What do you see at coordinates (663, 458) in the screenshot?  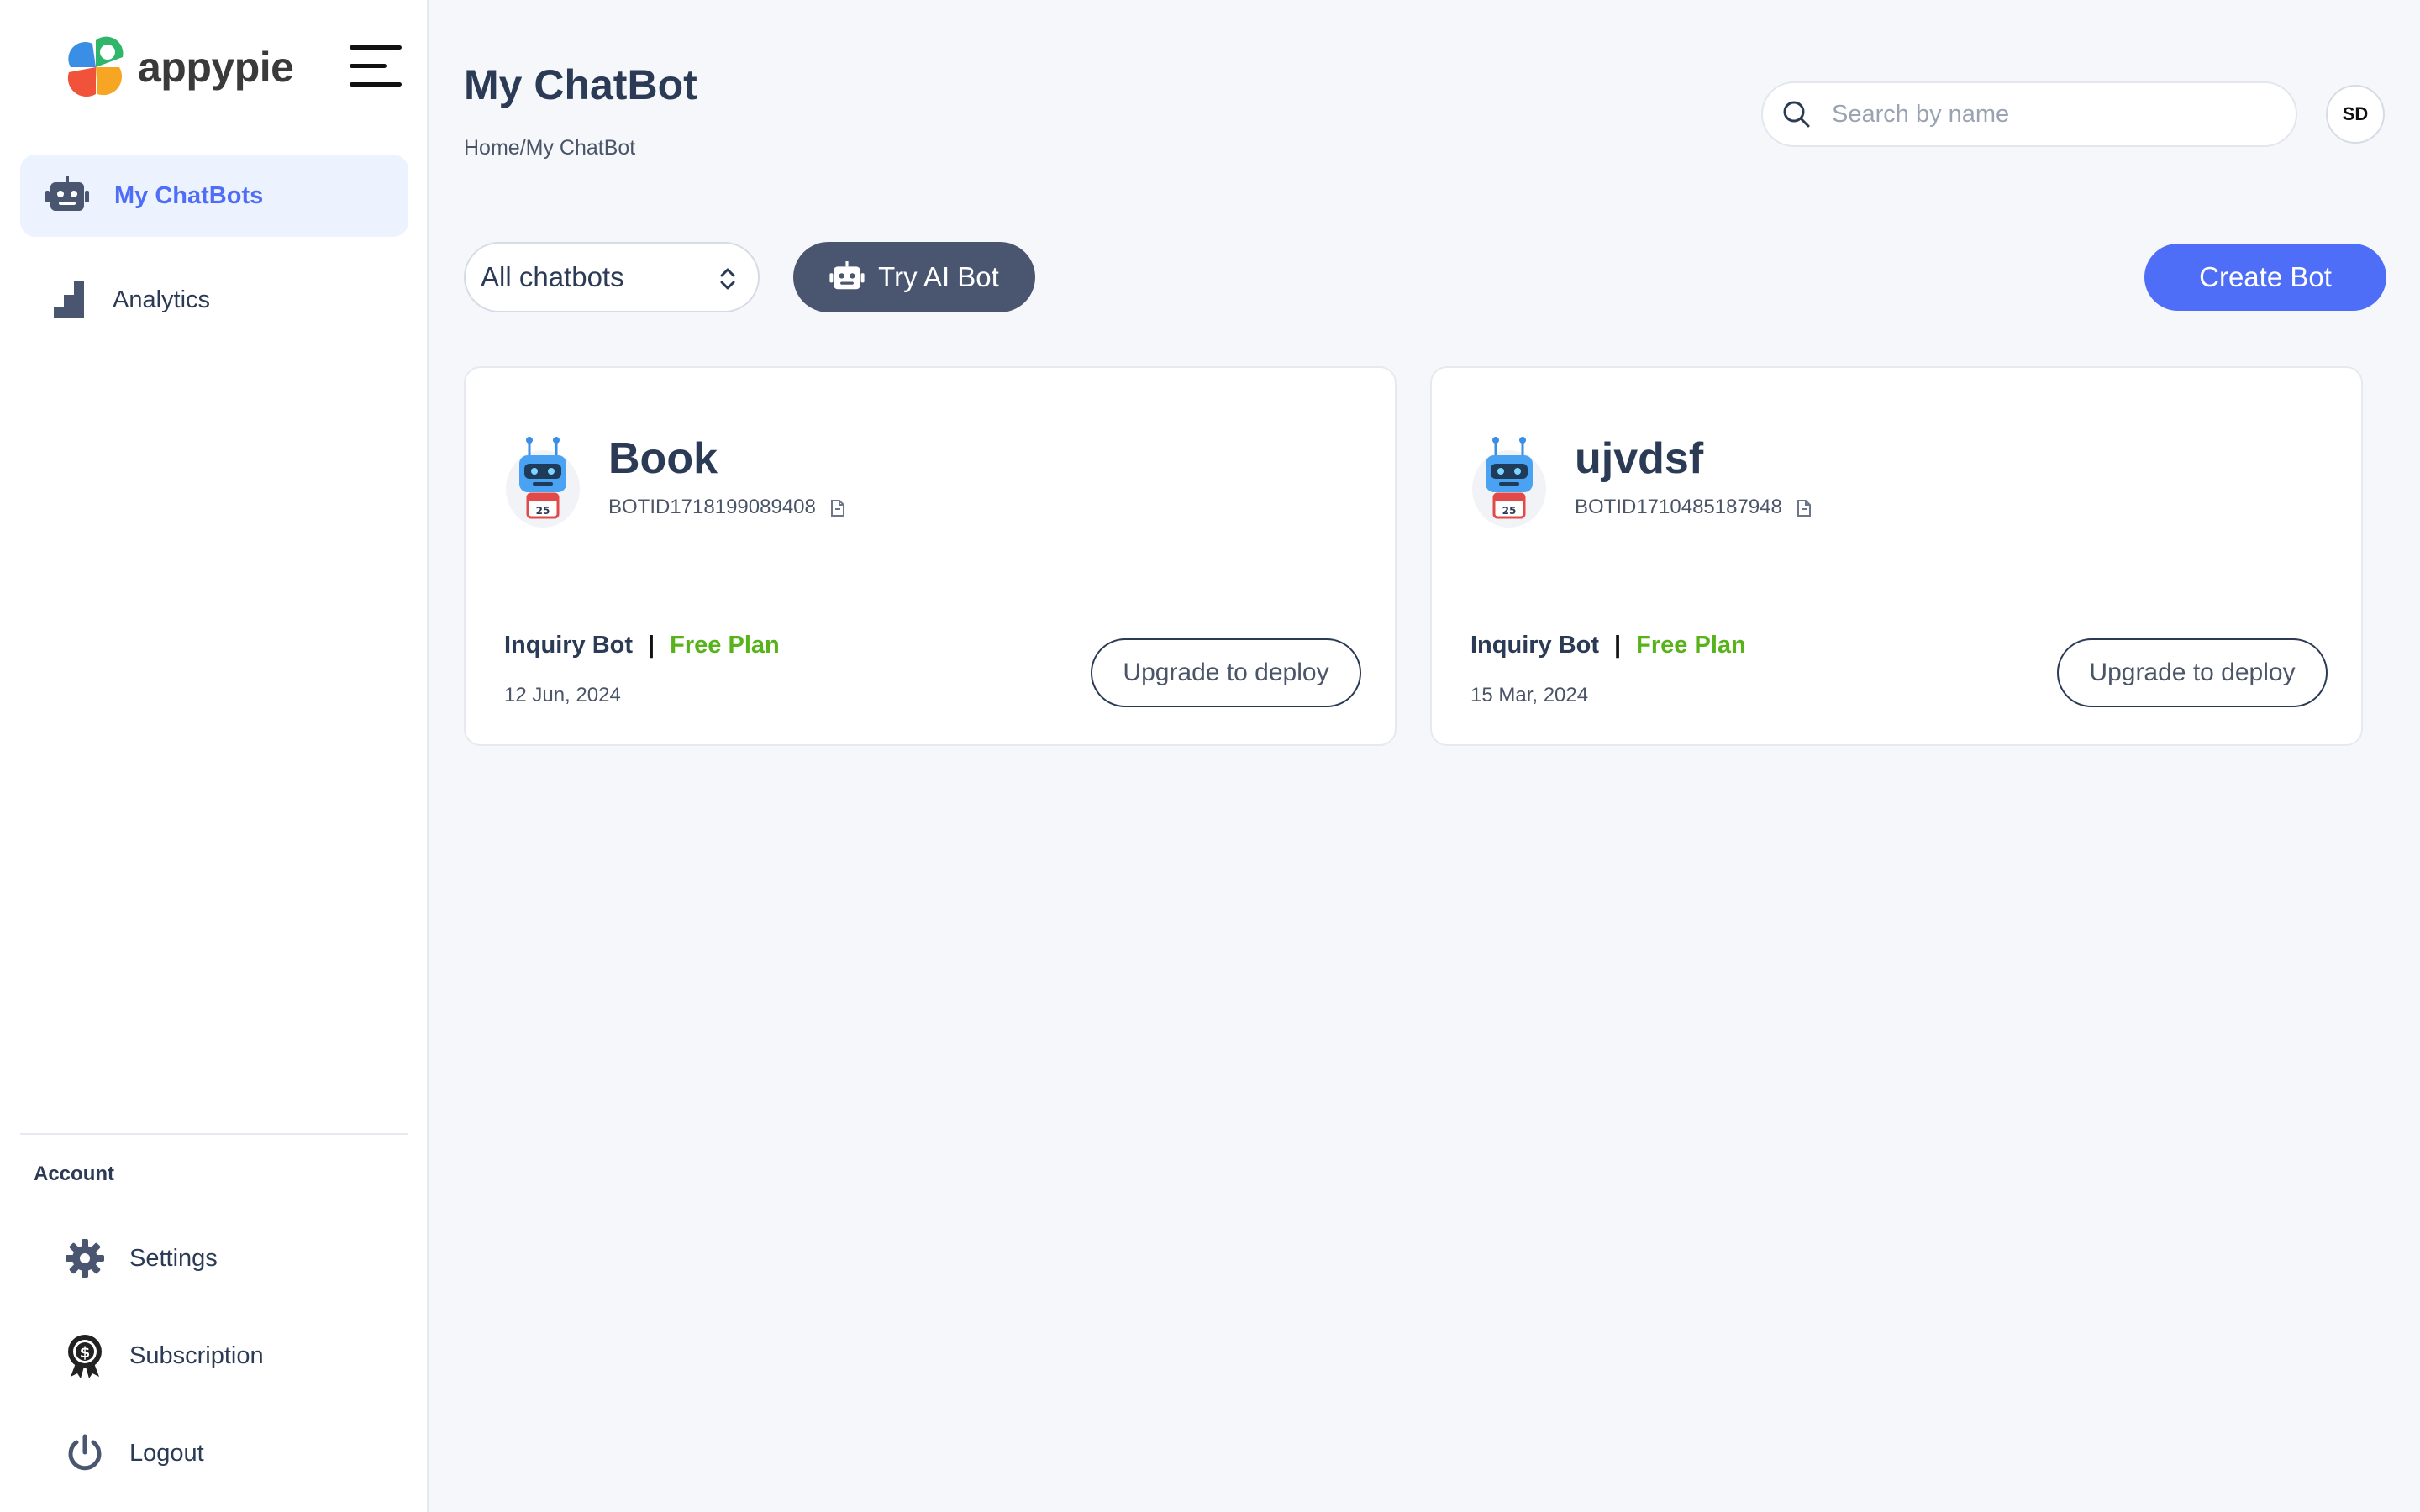 I see `bot-name: Book` at bounding box center [663, 458].